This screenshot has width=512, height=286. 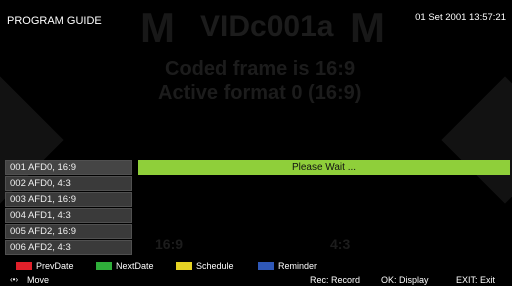 I want to click on bg-line-1: Coded frame is 16:9, so click(x=260, y=69).